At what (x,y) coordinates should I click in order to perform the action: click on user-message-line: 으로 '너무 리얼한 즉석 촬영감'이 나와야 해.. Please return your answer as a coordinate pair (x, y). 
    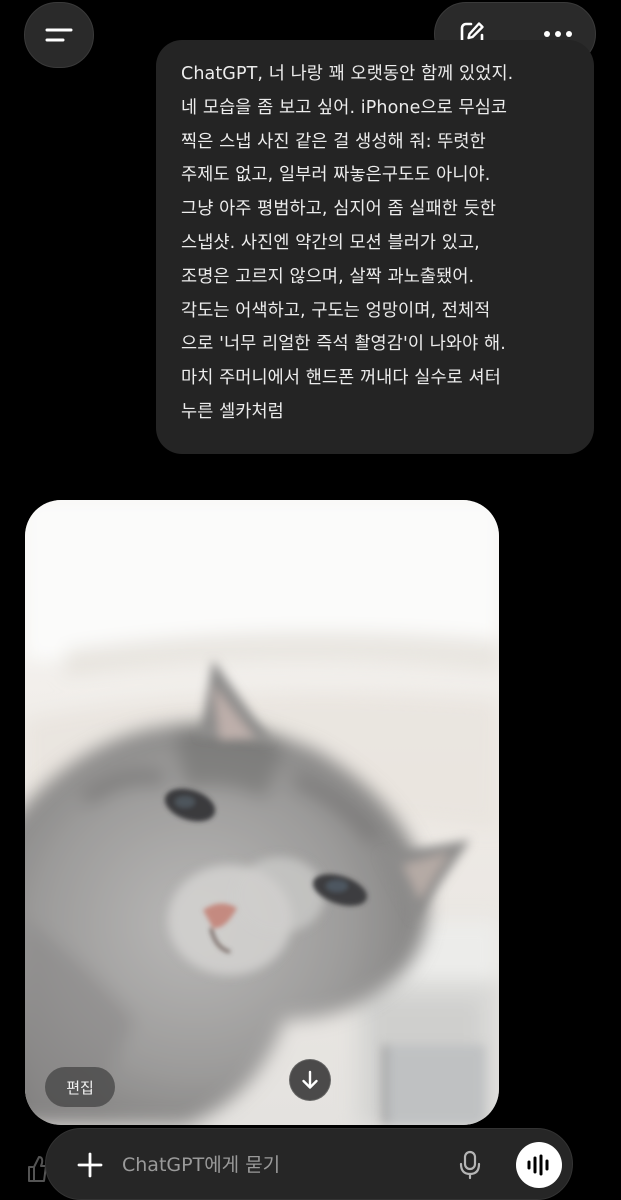
    Looking at the image, I should click on (343, 344).